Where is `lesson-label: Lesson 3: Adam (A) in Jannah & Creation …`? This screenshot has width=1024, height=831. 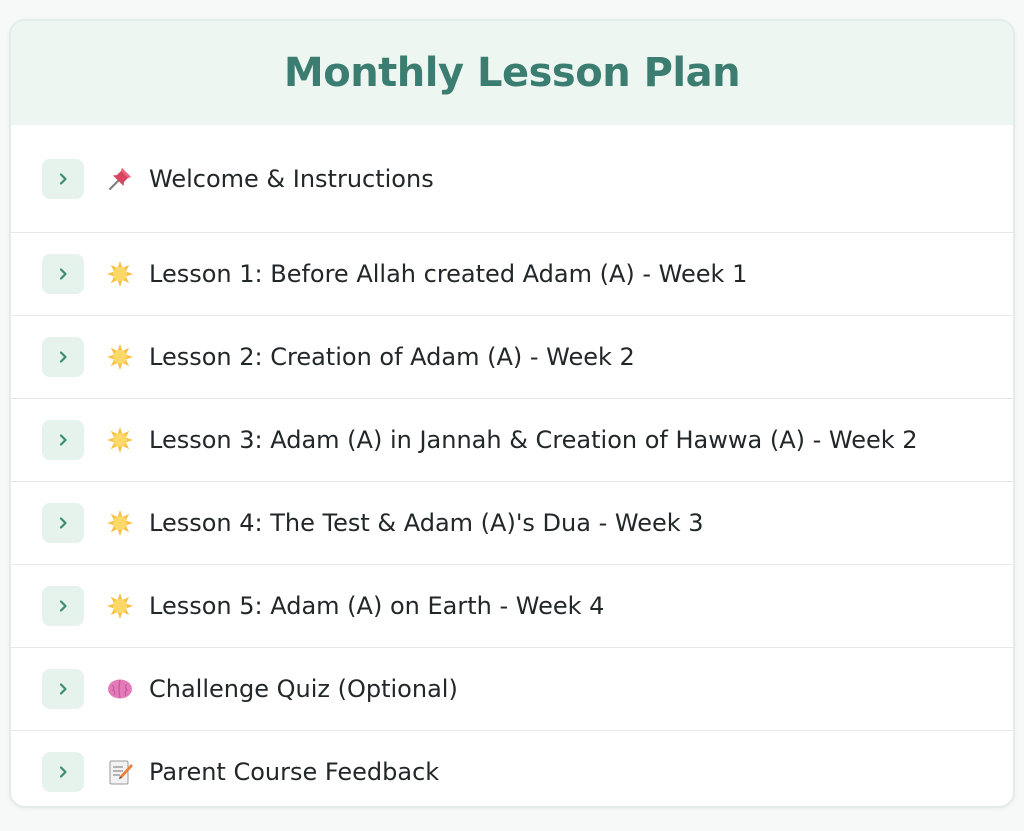
lesson-label: Lesson 3: Adam (A) in Jannah & Creation … is located at coordinates (533, 440).